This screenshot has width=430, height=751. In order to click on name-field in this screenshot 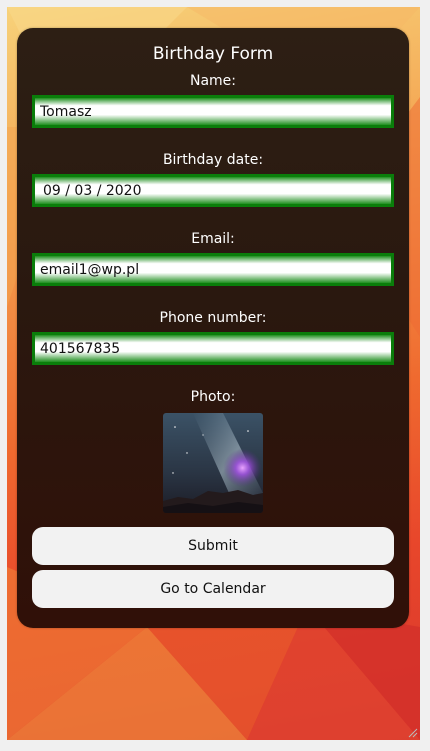, I will do `click(213, 111)`.